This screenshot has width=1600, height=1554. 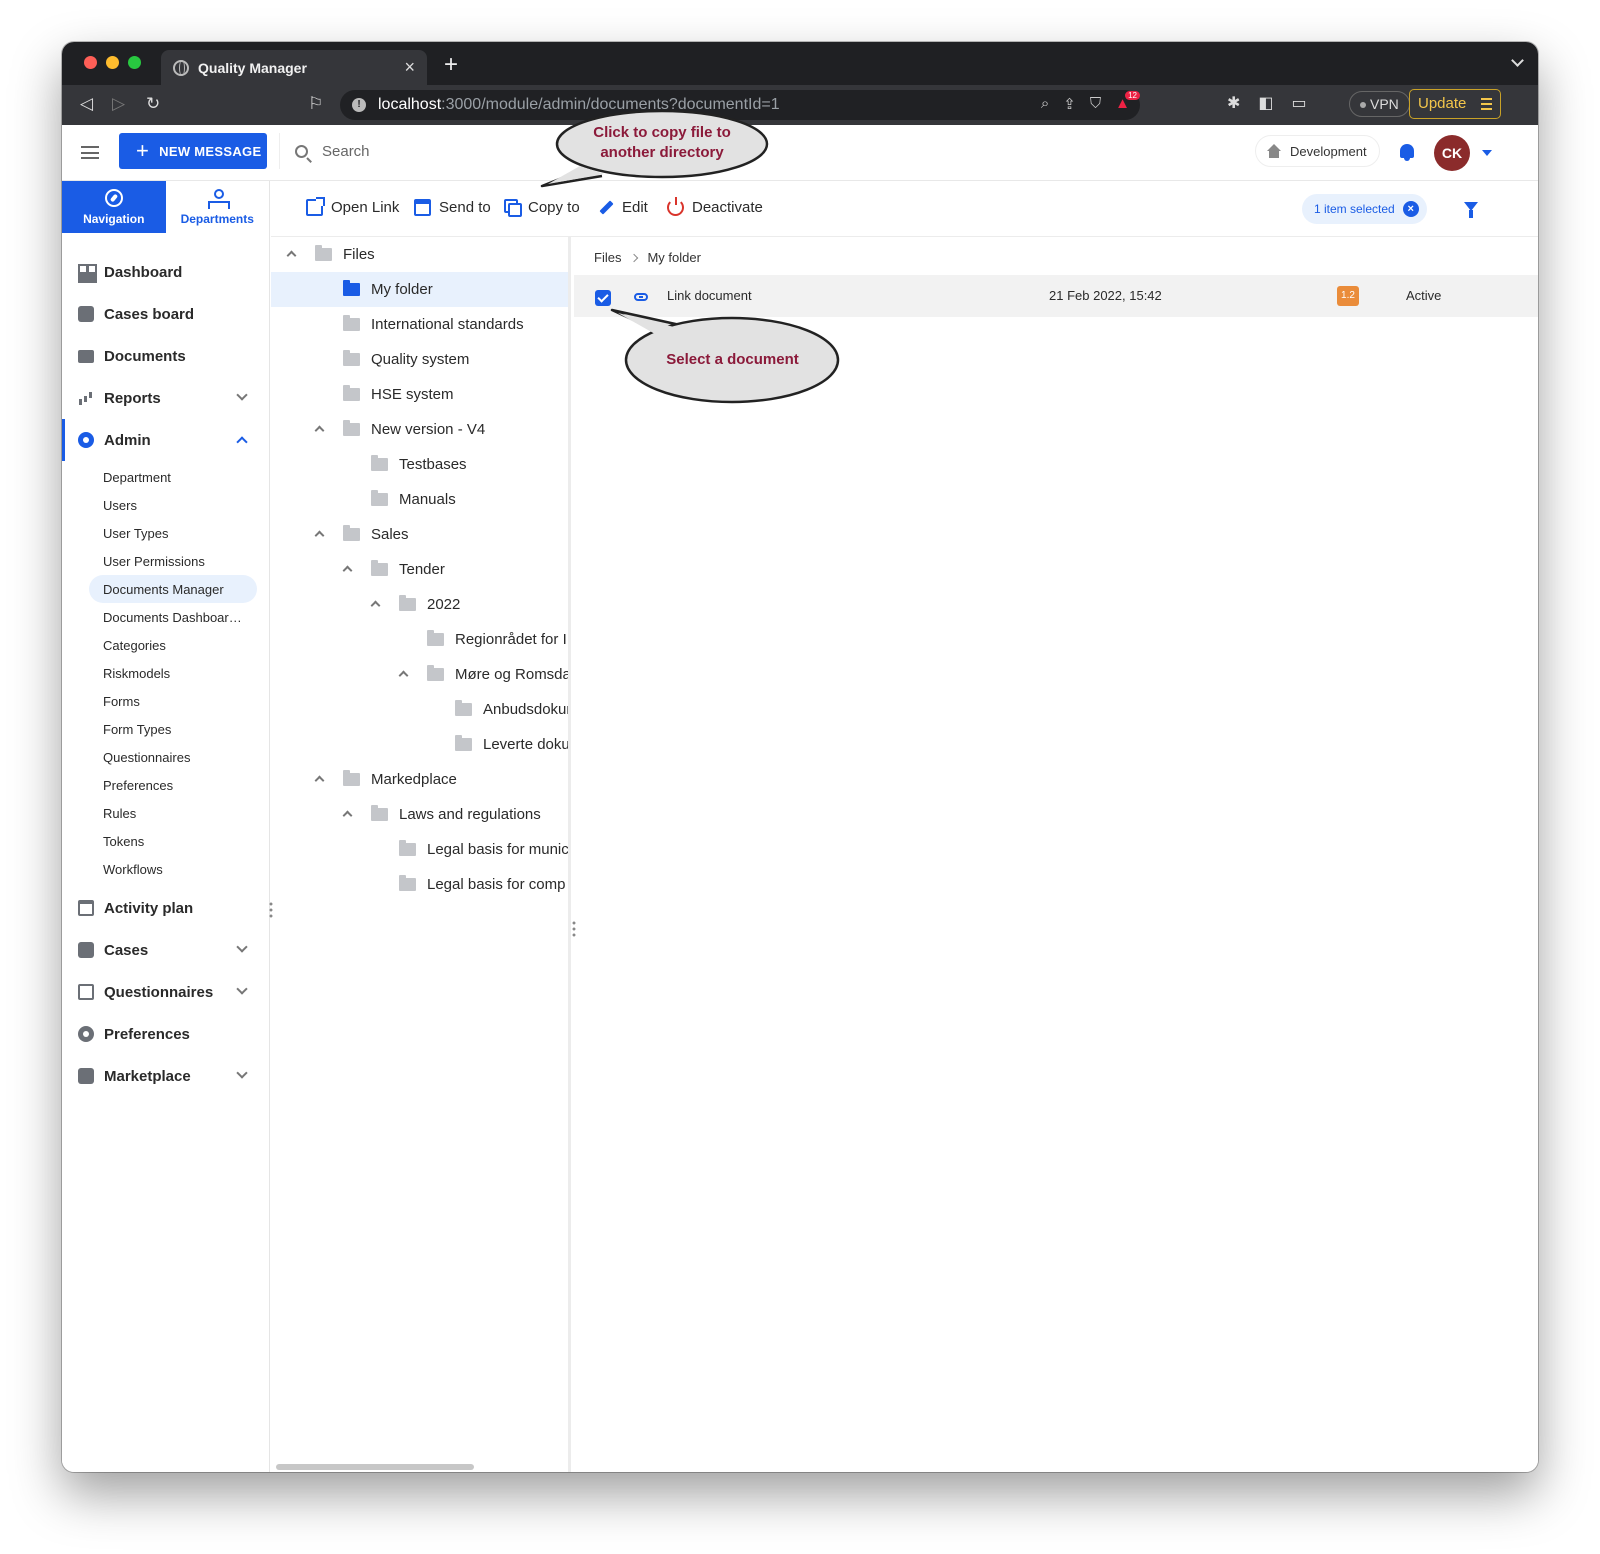 What do you see at coordinates (607, 257) in the screenshot?
I see `breadcrumb-item-files: Files` at bounding box center [607, 257].